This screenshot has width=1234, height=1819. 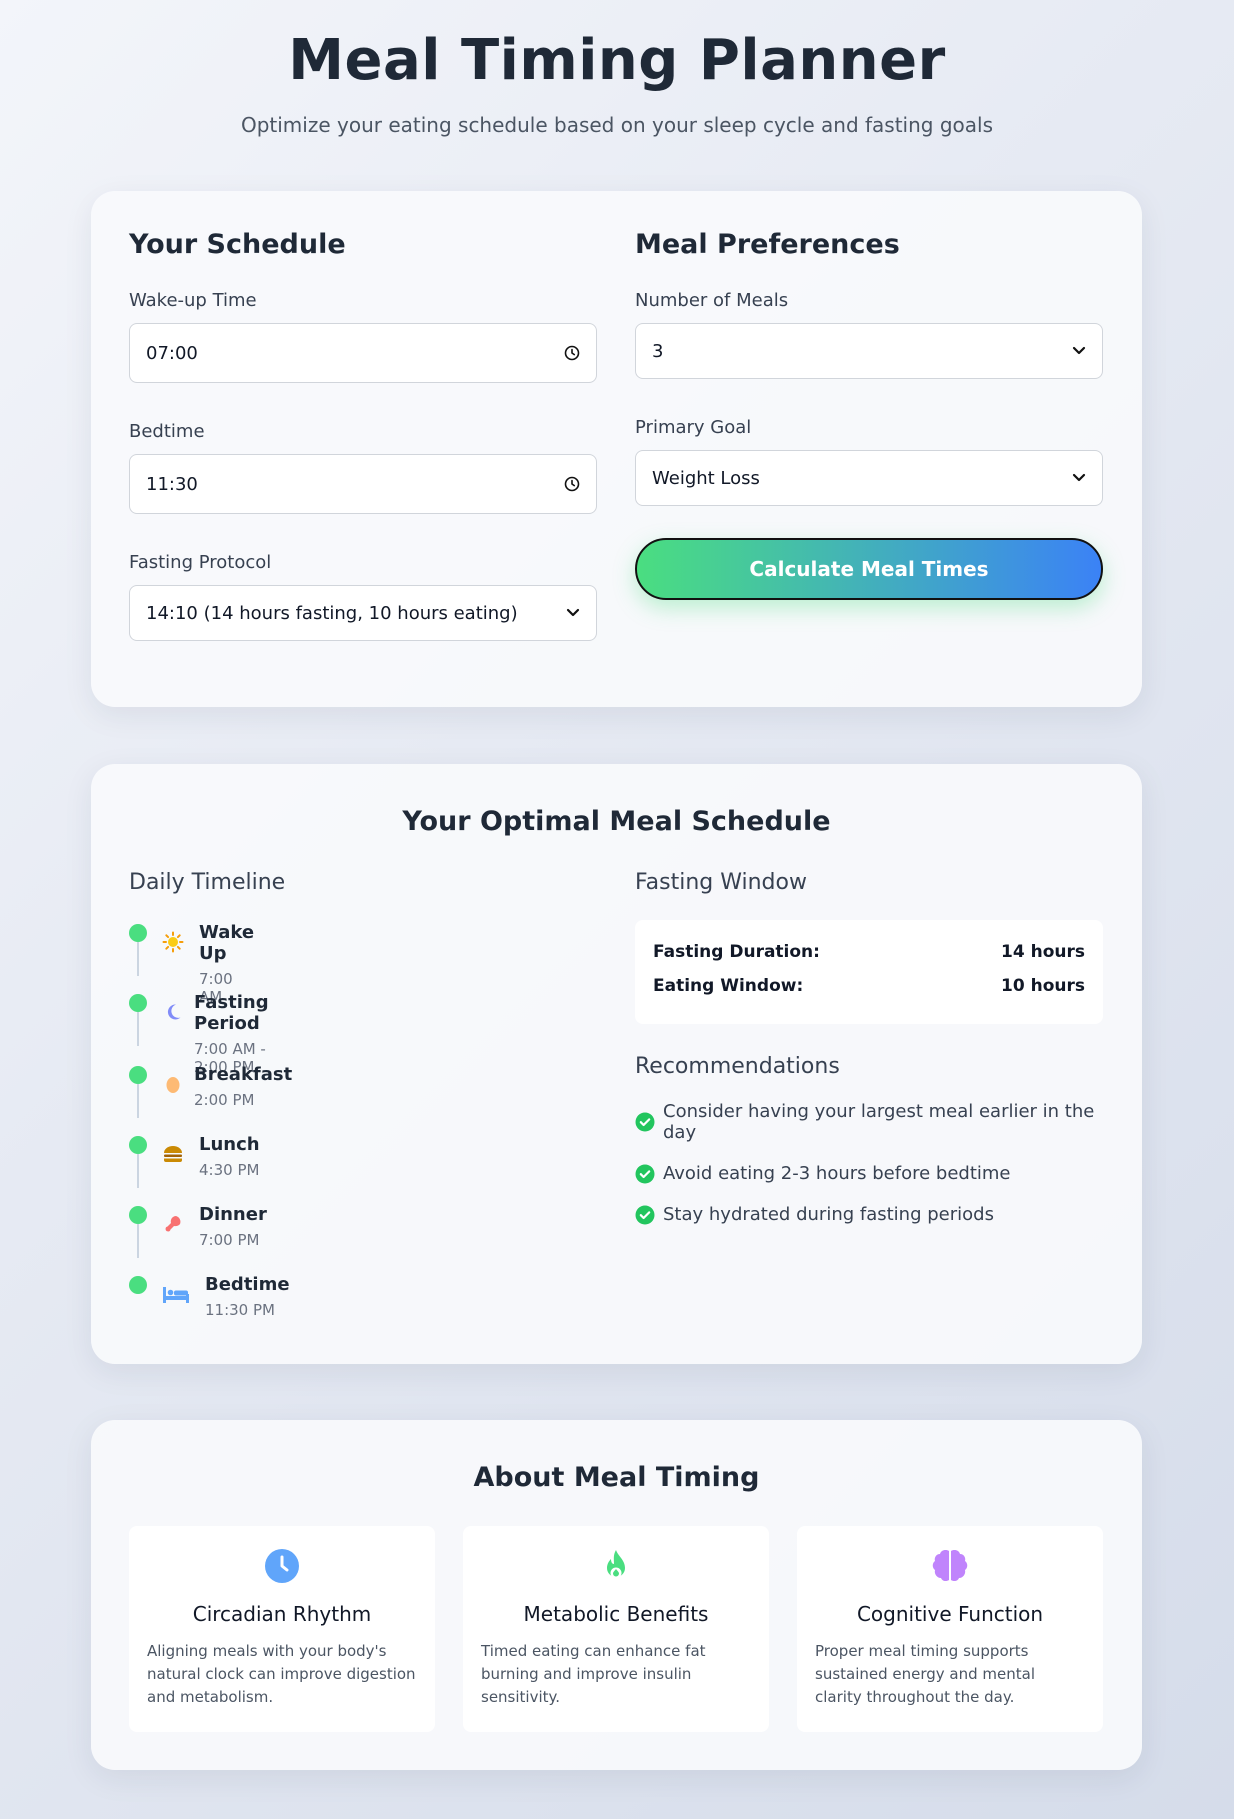 What do you see at coordinates (737, 1066) in the screenshot?
I see `recommendations-title: Recommendations` at bounding box center [737, 1066].